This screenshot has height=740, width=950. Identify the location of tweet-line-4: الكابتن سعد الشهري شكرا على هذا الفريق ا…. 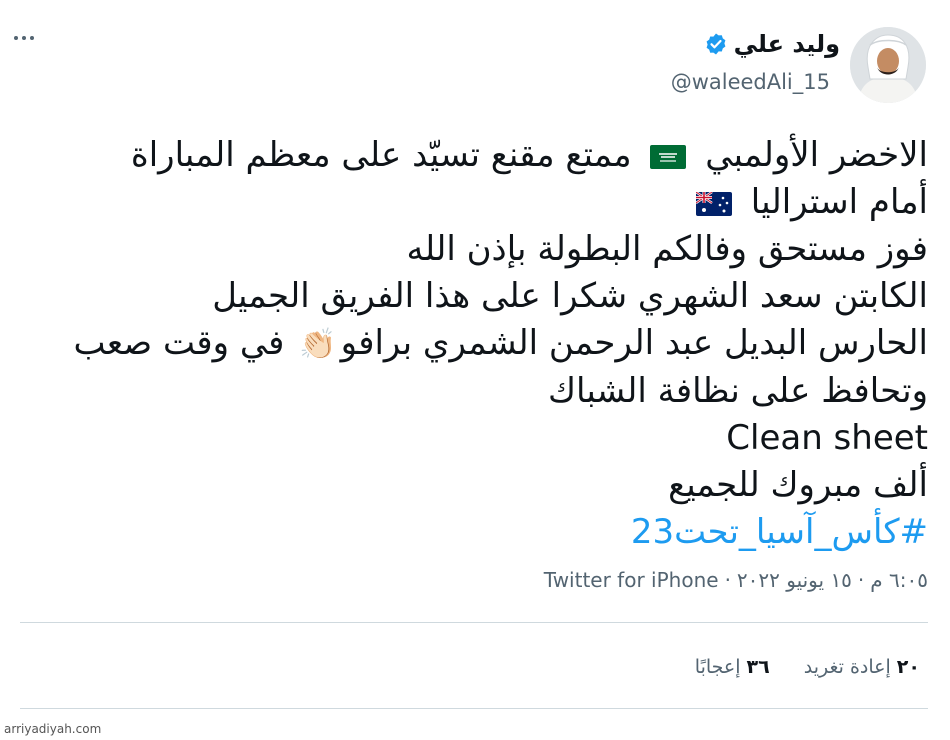
(570, 296).